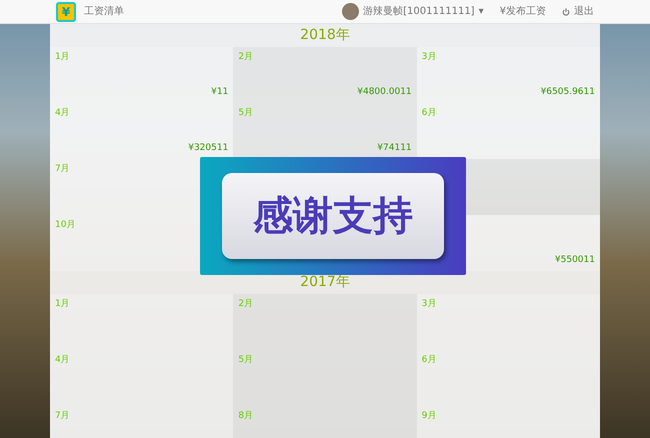  I want to click on avatar-icon, so click(351, 11).